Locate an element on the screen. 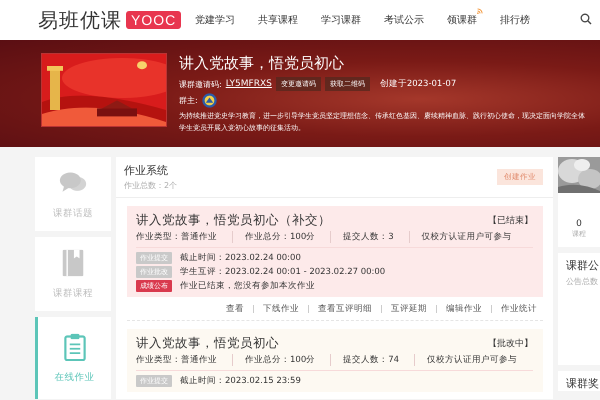 Image resolution: width=600 pixels, height=400 pixels. invite-code: LY5MFRXS is located at coordinates (249, 84).